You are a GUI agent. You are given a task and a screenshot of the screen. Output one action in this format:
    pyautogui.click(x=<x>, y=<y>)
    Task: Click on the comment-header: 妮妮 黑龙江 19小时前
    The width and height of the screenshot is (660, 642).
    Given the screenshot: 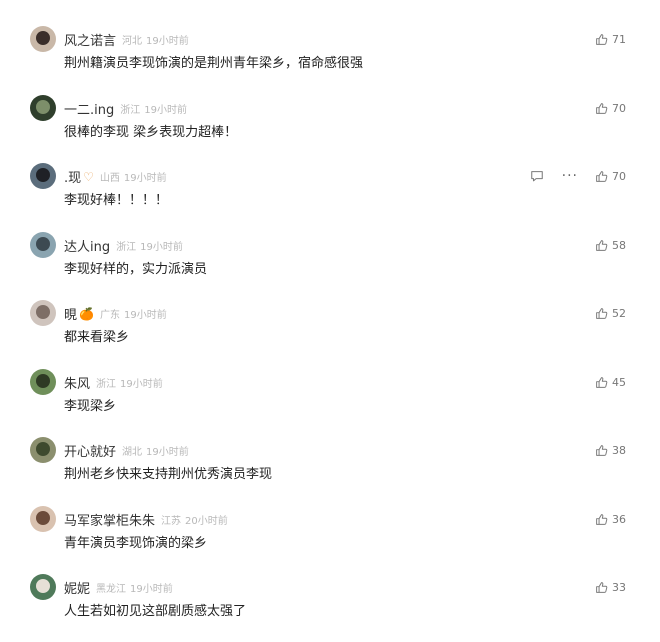 What is the action you would take?
    pyautogui.click(x=118, y=587)
    